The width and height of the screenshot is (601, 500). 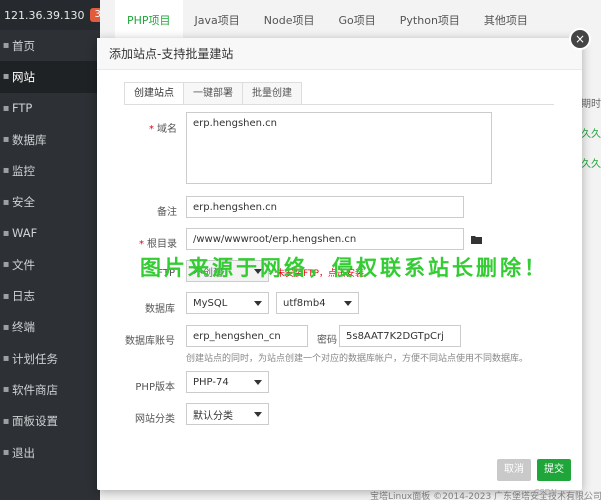 I want to click on tab-create-site: 创建站点, so click(x=154, y=93).